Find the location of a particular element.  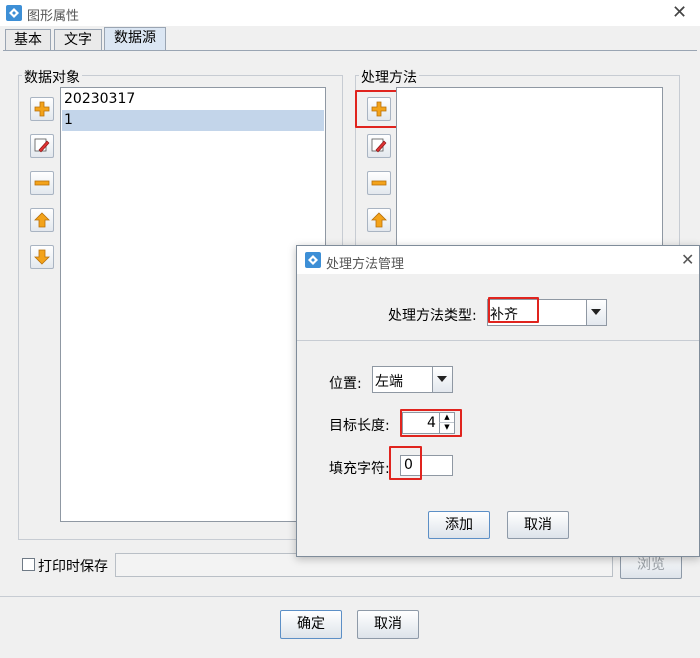

tab-data-source-label: 数据源 is located at coordinates (135, 38).